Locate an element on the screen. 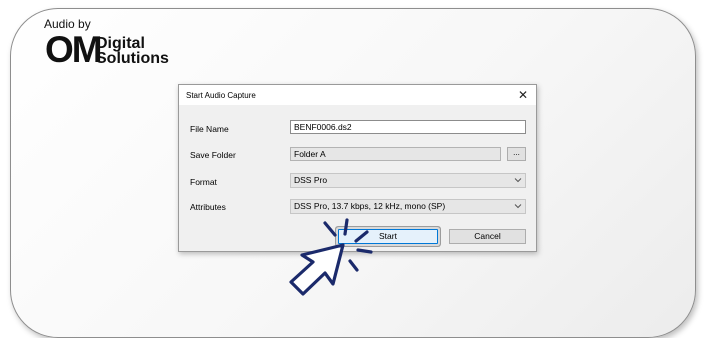  logo-name-line2: Solutions is located at coordinates (132, 58).